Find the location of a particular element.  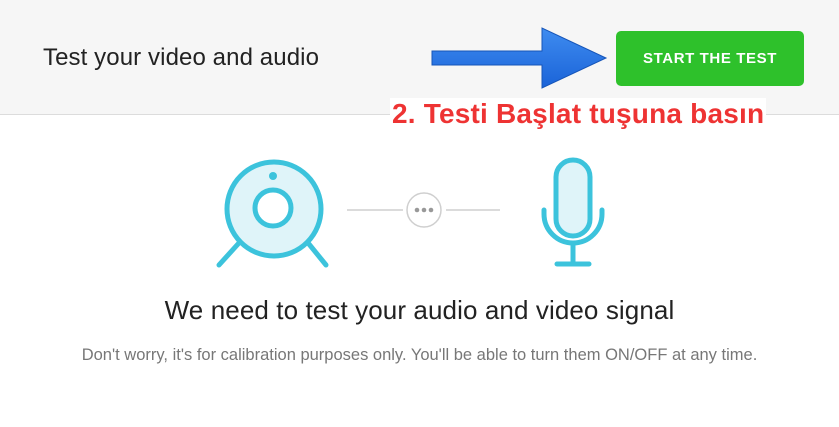

webcam-icon is located at coordinates (272, 213).